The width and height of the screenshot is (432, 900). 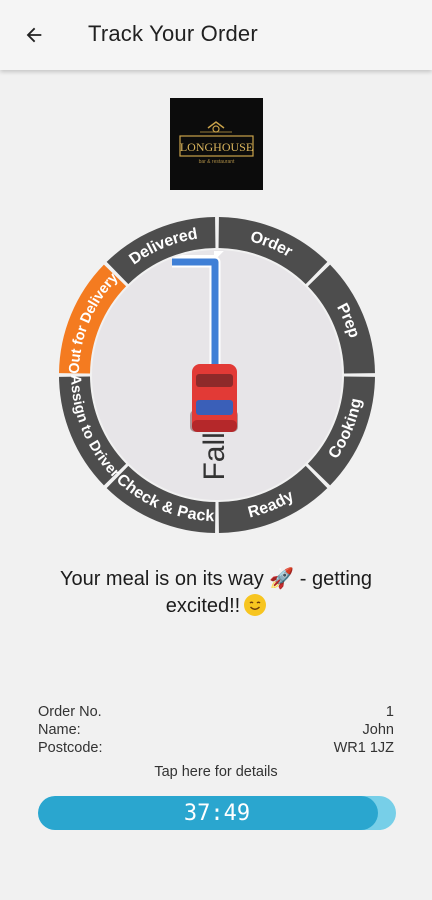 What do you see at coordinates (378, 730) in the screenshot?
I see `customer-name-value: John` at bounding box center [378, 730].